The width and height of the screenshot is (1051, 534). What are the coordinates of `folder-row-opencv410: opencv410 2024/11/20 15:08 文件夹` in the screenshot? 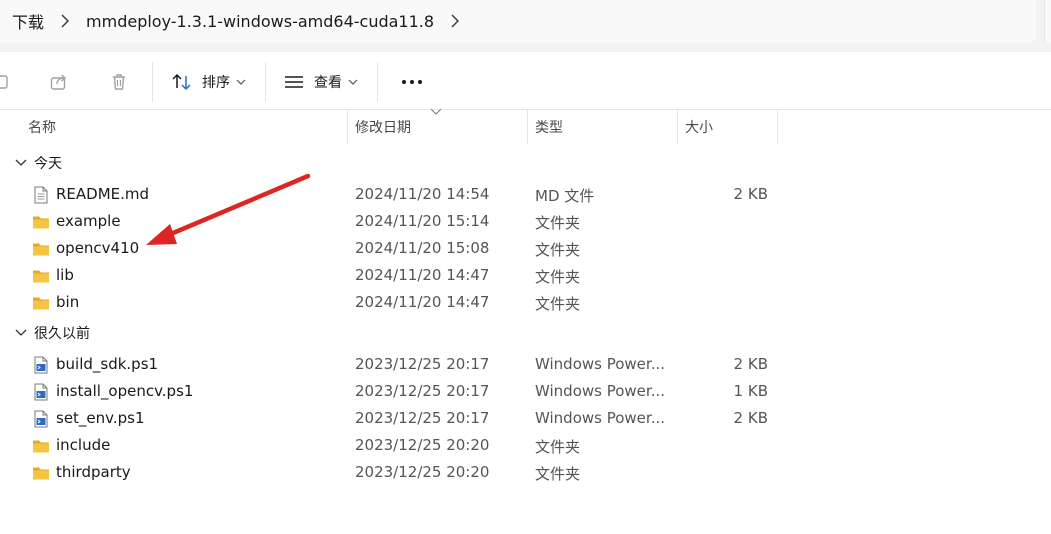 It's located at (404, 248).